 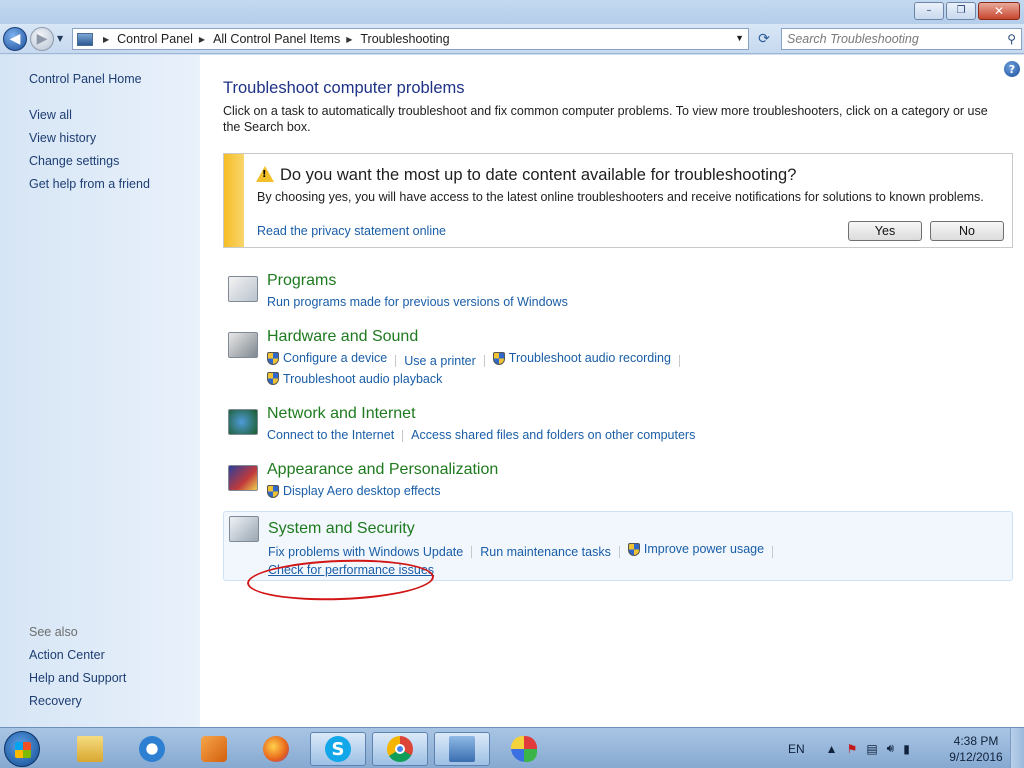 I want to click on refresh-icon: ⟳, so click(x=764, y=39).